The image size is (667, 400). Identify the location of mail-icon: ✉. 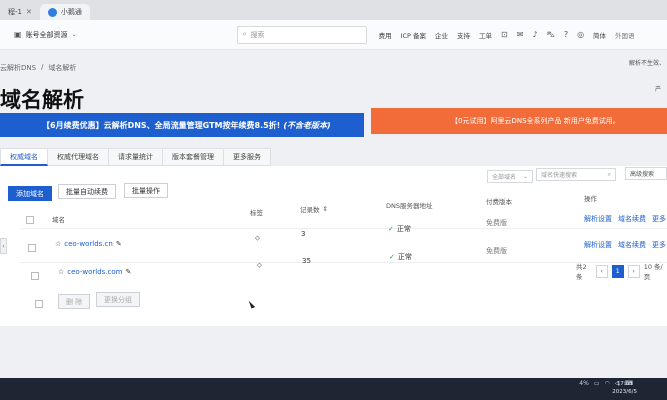
(520, 34).